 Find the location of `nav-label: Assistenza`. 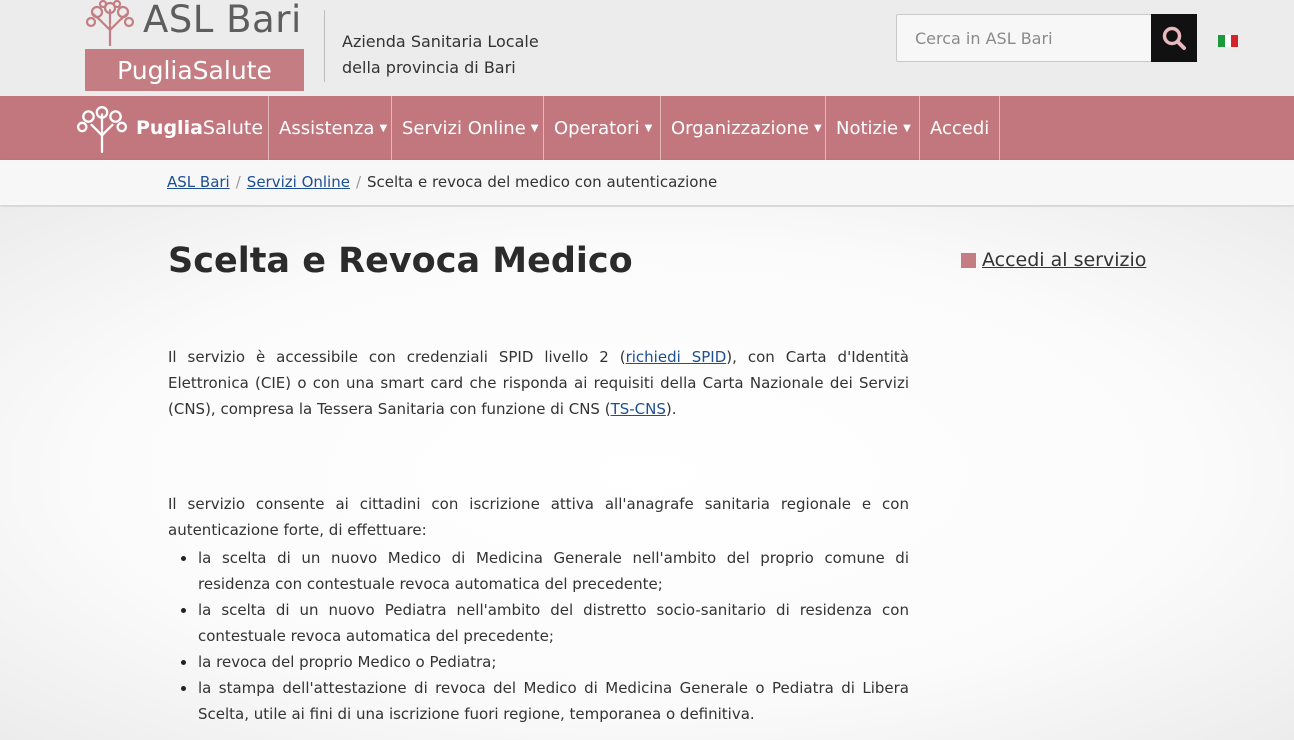

nav-label: Assistenza is located at coordinates (327, 128).